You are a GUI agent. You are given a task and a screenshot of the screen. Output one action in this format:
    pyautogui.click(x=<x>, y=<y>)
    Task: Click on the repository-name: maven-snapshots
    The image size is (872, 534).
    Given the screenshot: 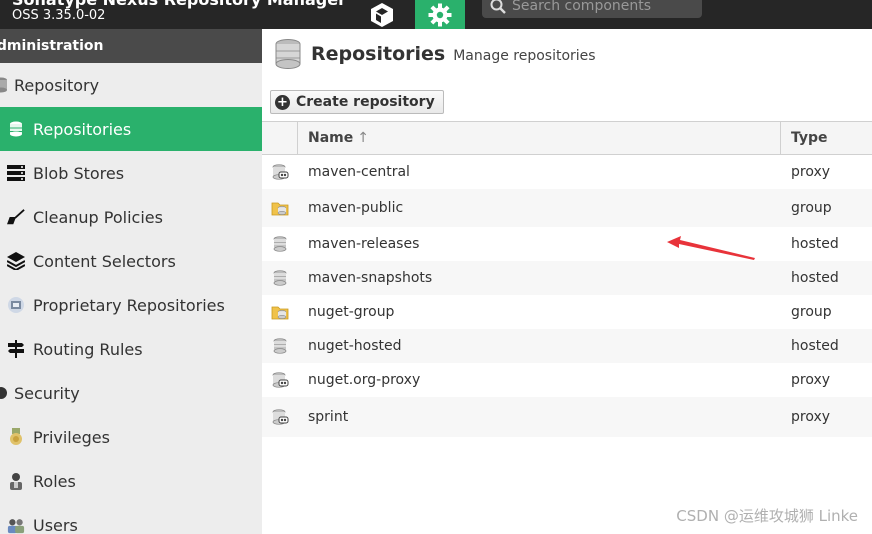 What is the action you would take?
    pyautogui.click(x=539, y=278)
    